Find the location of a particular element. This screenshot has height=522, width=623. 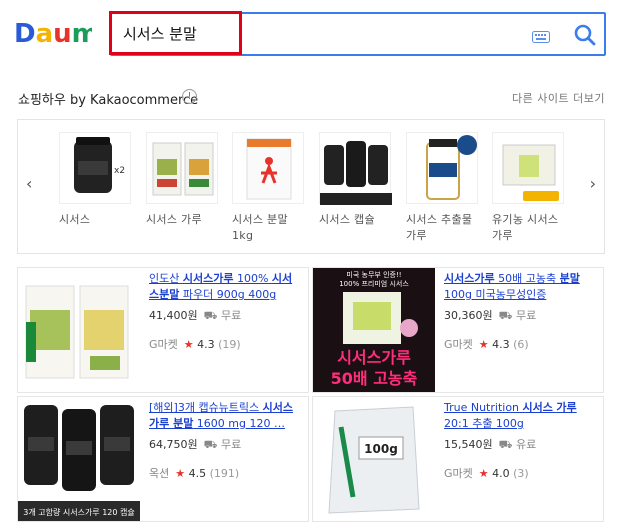

svg-text: Daum is located at coordinates (53, 33).